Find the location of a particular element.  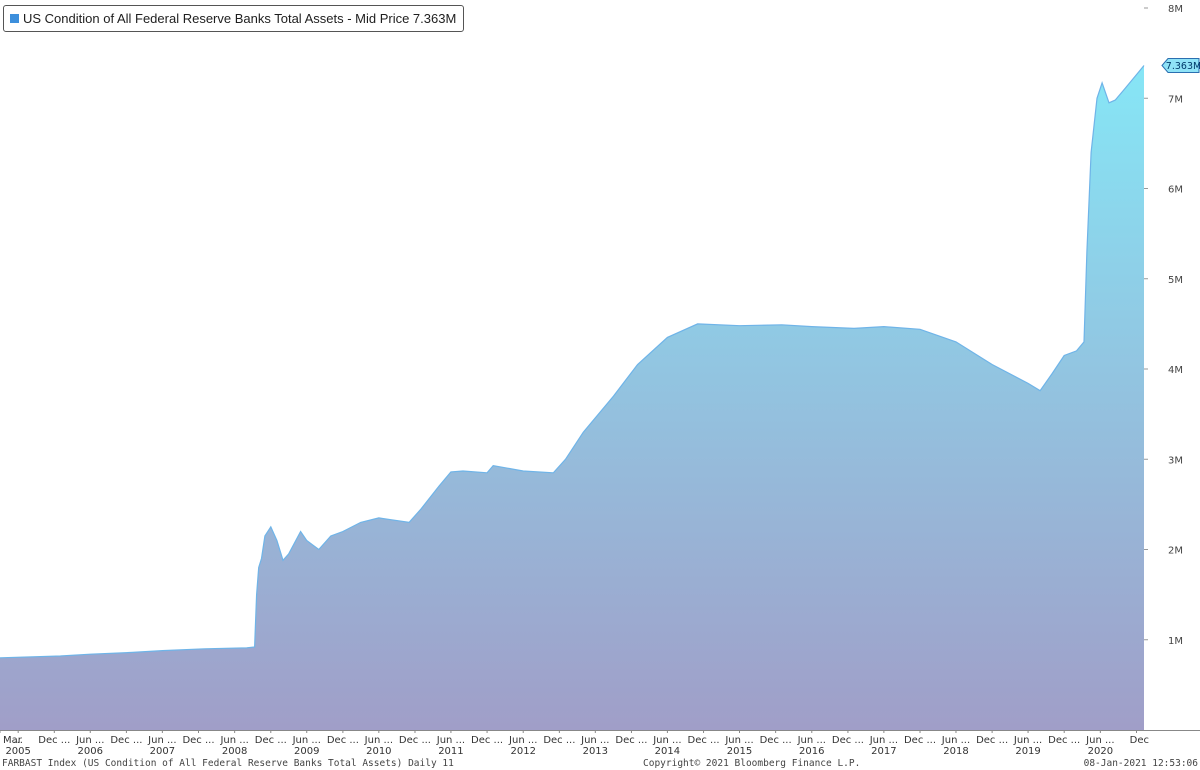

footer-timestamp: 08-Jan-2021 12:53:06 is located at coordinates (1140, 763).